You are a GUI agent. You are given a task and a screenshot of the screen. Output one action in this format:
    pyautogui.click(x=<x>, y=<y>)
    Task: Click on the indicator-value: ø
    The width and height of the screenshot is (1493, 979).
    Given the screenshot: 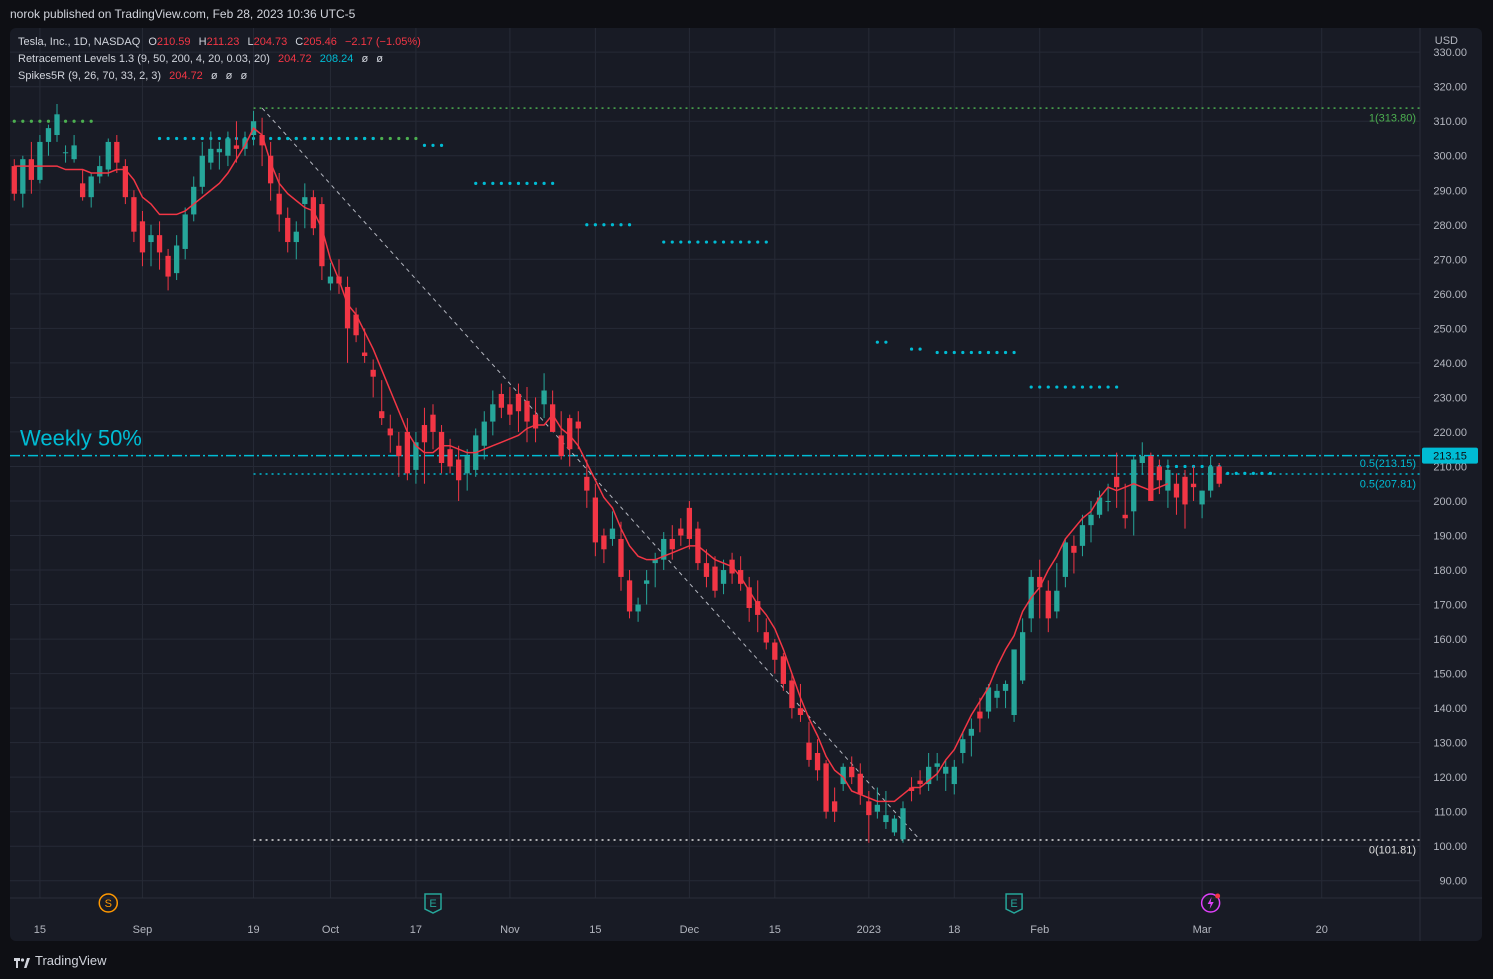 What is the action you would take?
    pyautogui.click(x=244, y=76)
    